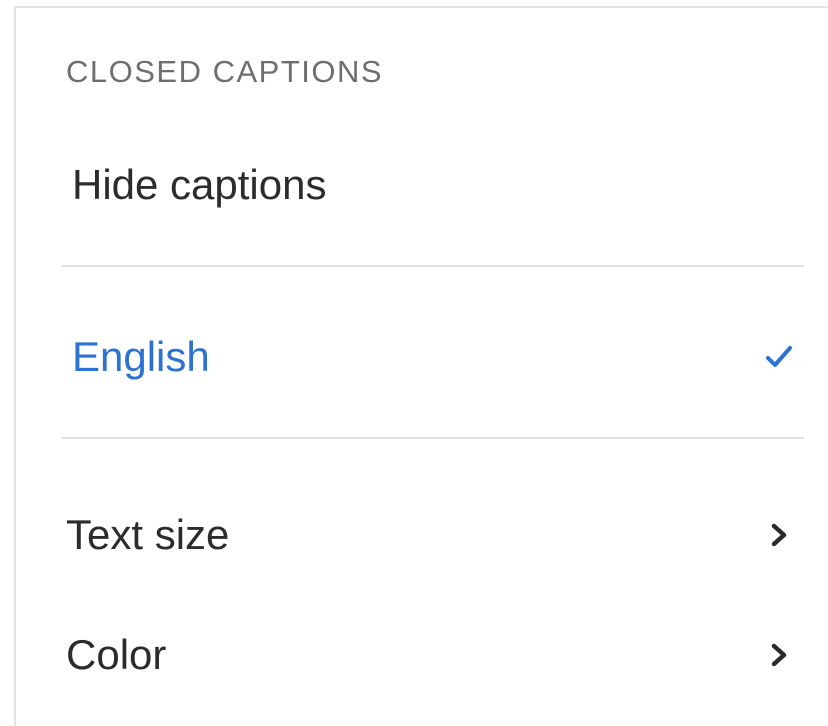 This screenshot has width=828, height=726. I want to click on menu-item-label: Text size, so click(148, 534).